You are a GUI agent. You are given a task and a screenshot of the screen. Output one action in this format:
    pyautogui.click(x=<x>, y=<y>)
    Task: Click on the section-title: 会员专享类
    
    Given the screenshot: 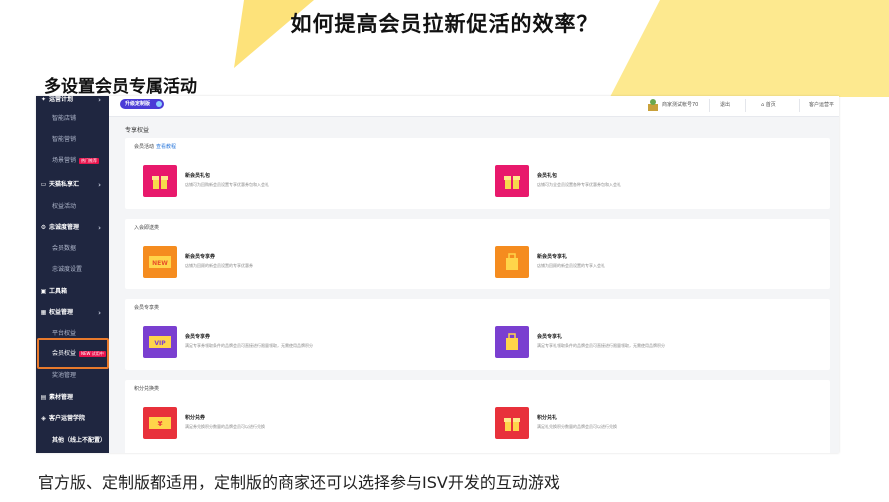 What is the action you would take?
    pyautogui.click(x=147, y=308)
    